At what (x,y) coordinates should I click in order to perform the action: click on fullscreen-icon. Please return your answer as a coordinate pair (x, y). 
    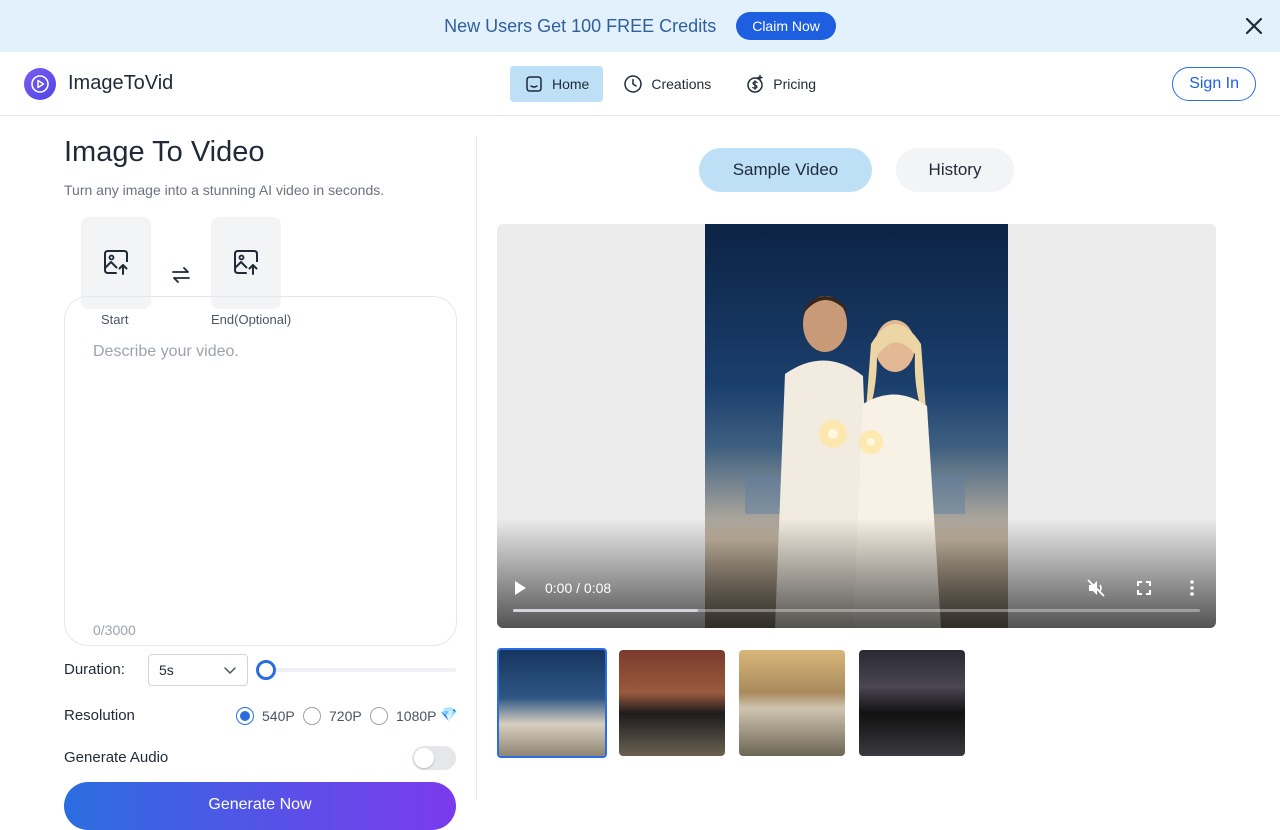
    Looking at the image, I should click on (1144, 588).